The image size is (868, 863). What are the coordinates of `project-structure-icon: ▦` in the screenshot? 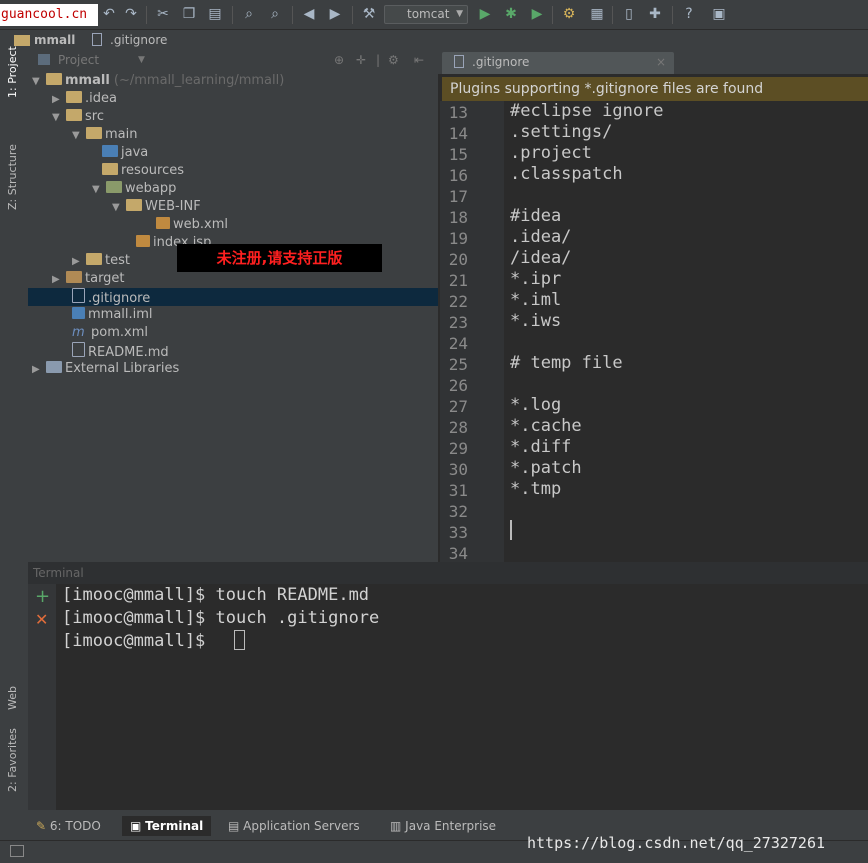 It's located at (597, 14).